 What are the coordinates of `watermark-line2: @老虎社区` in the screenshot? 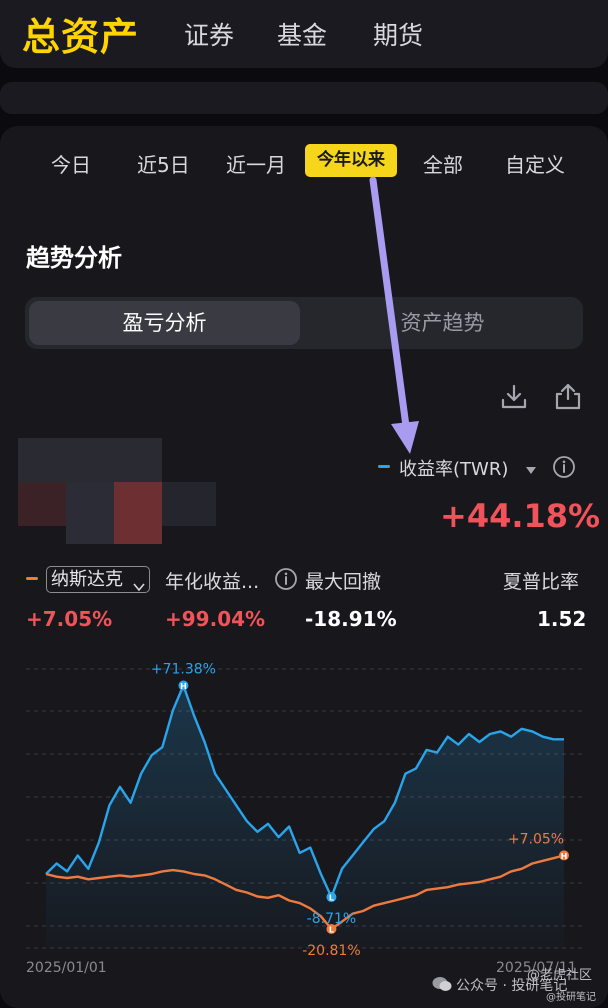 It's located at (560, 975).